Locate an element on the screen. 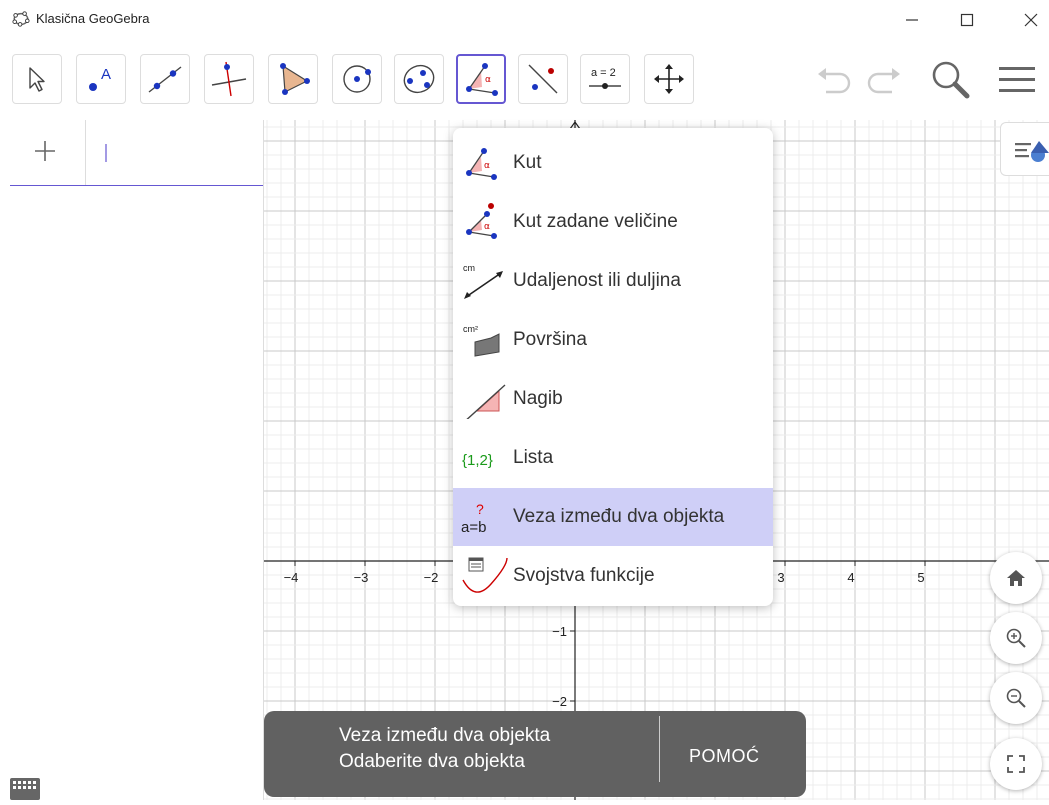  perpendicular-line-icon is located at coordinates (229, 79).